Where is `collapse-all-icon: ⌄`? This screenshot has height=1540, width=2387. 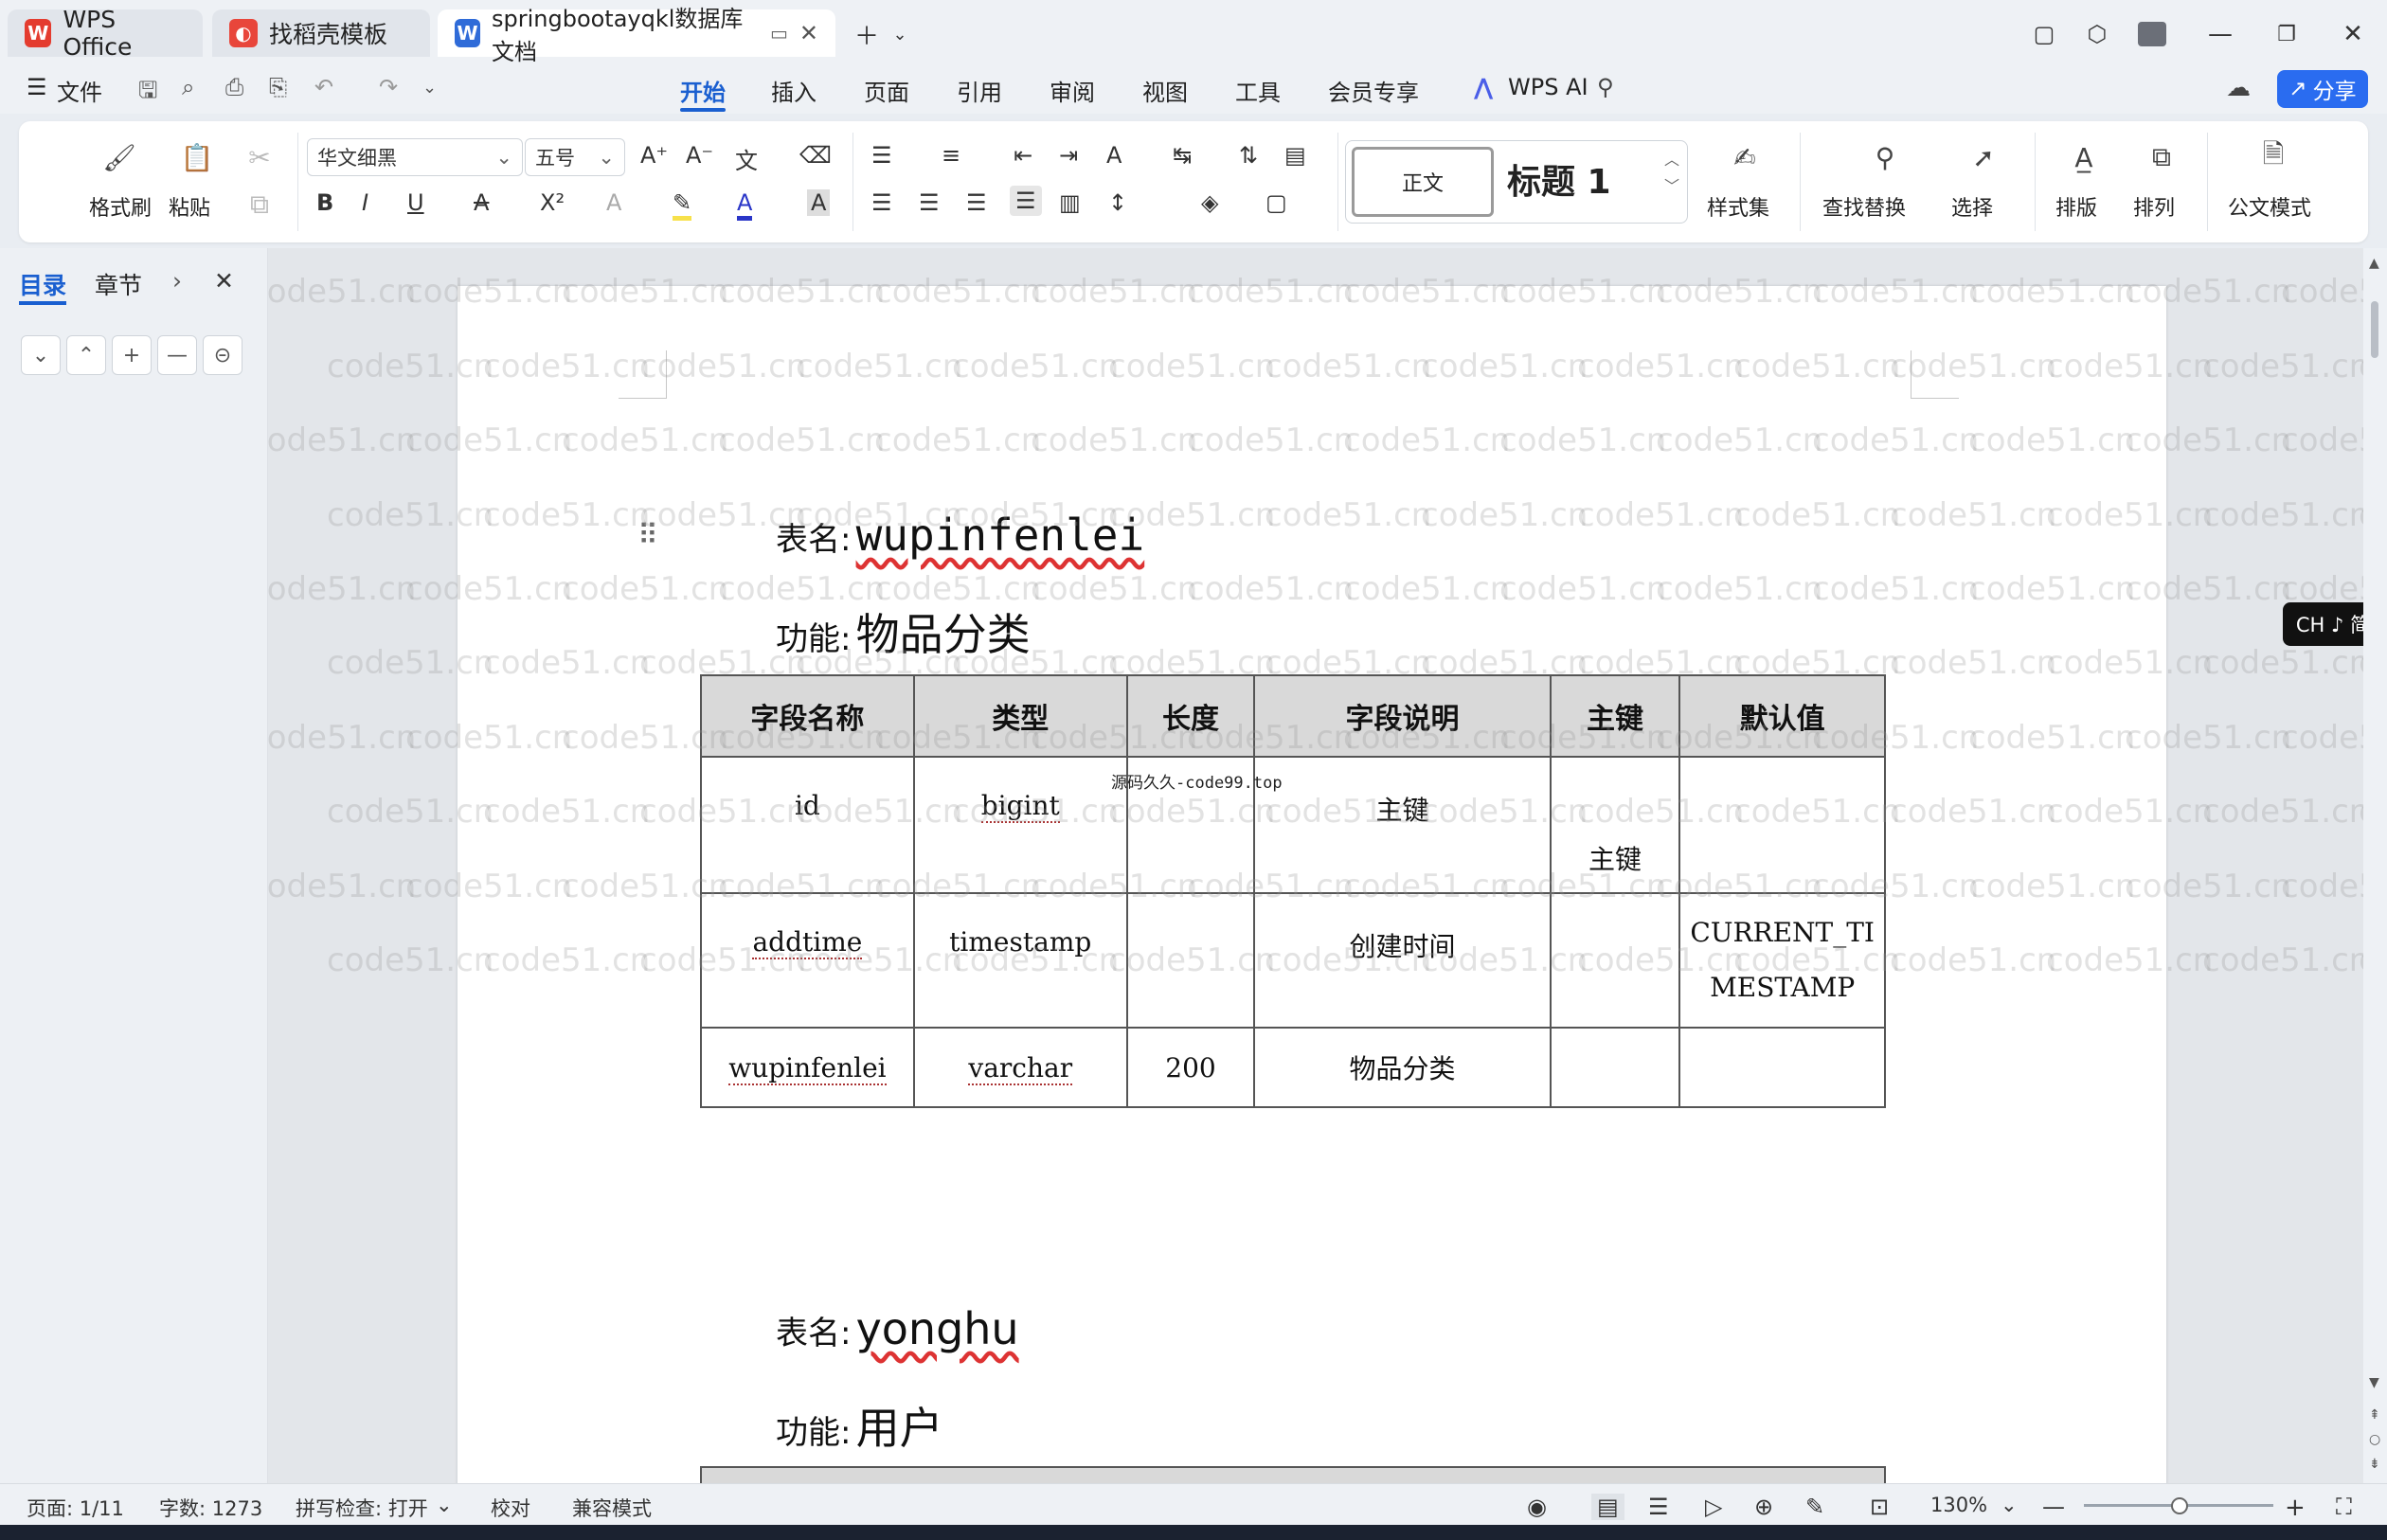 collapse-all-icon: ⌄ is located at coordinates (41, 355).